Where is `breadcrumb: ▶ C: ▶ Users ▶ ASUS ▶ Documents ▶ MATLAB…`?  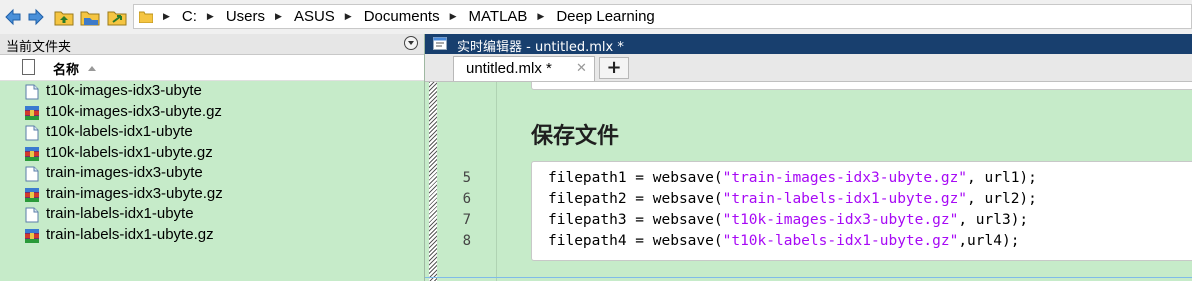
breadcrumb: ▶ C: ▶ Users ▶ ASUS ▶ Documents ▶ MATLAB… is located at coordinates (662, 16).